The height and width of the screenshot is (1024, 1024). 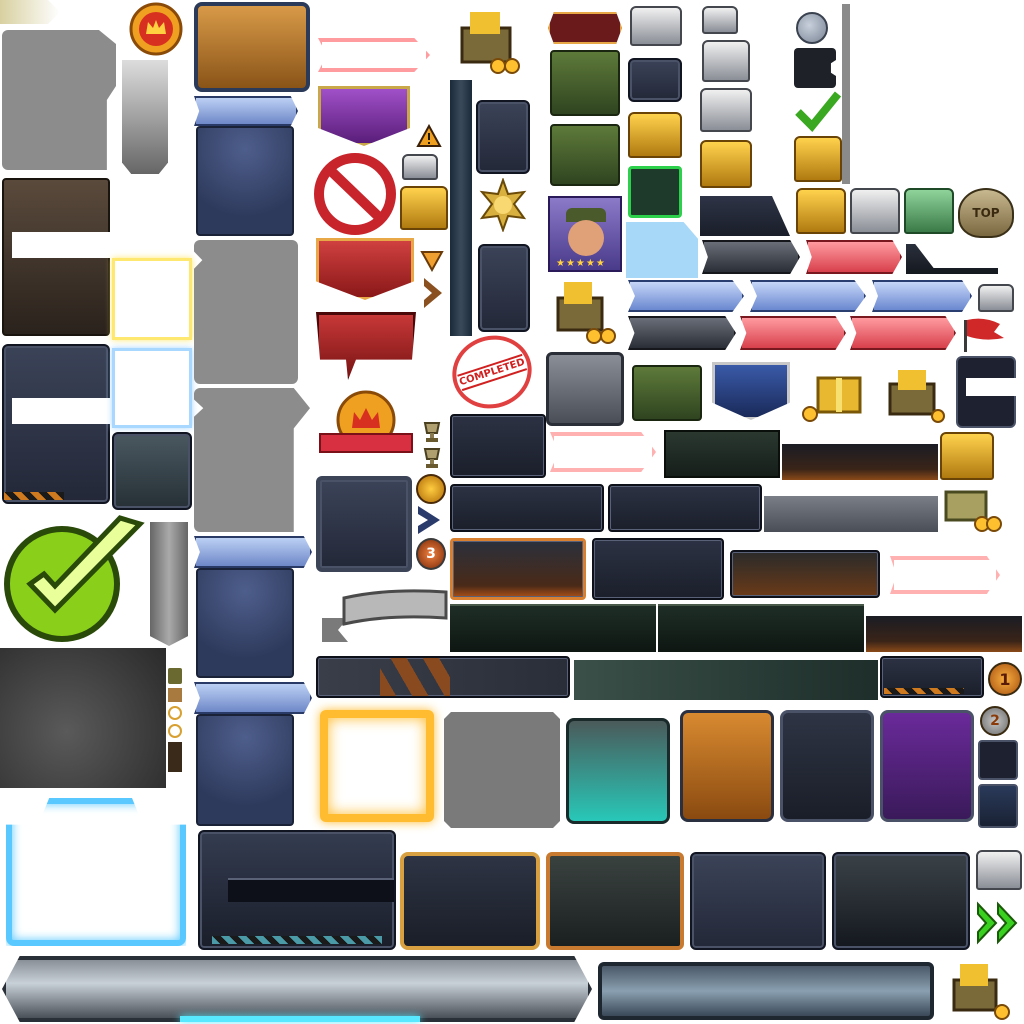 I want to click on dark-textured-panel, so click(x=83, y=718).